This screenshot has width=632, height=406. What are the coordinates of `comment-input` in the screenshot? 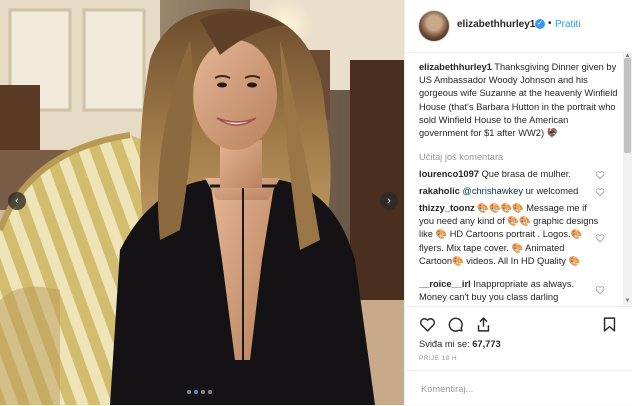 It's located at (521, 389).